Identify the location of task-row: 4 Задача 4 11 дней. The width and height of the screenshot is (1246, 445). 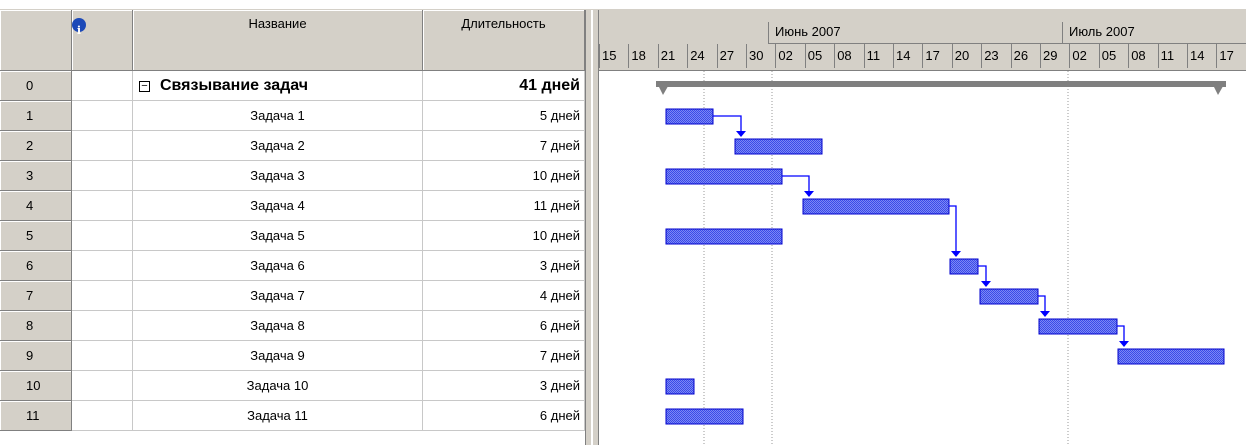
(300, 206).